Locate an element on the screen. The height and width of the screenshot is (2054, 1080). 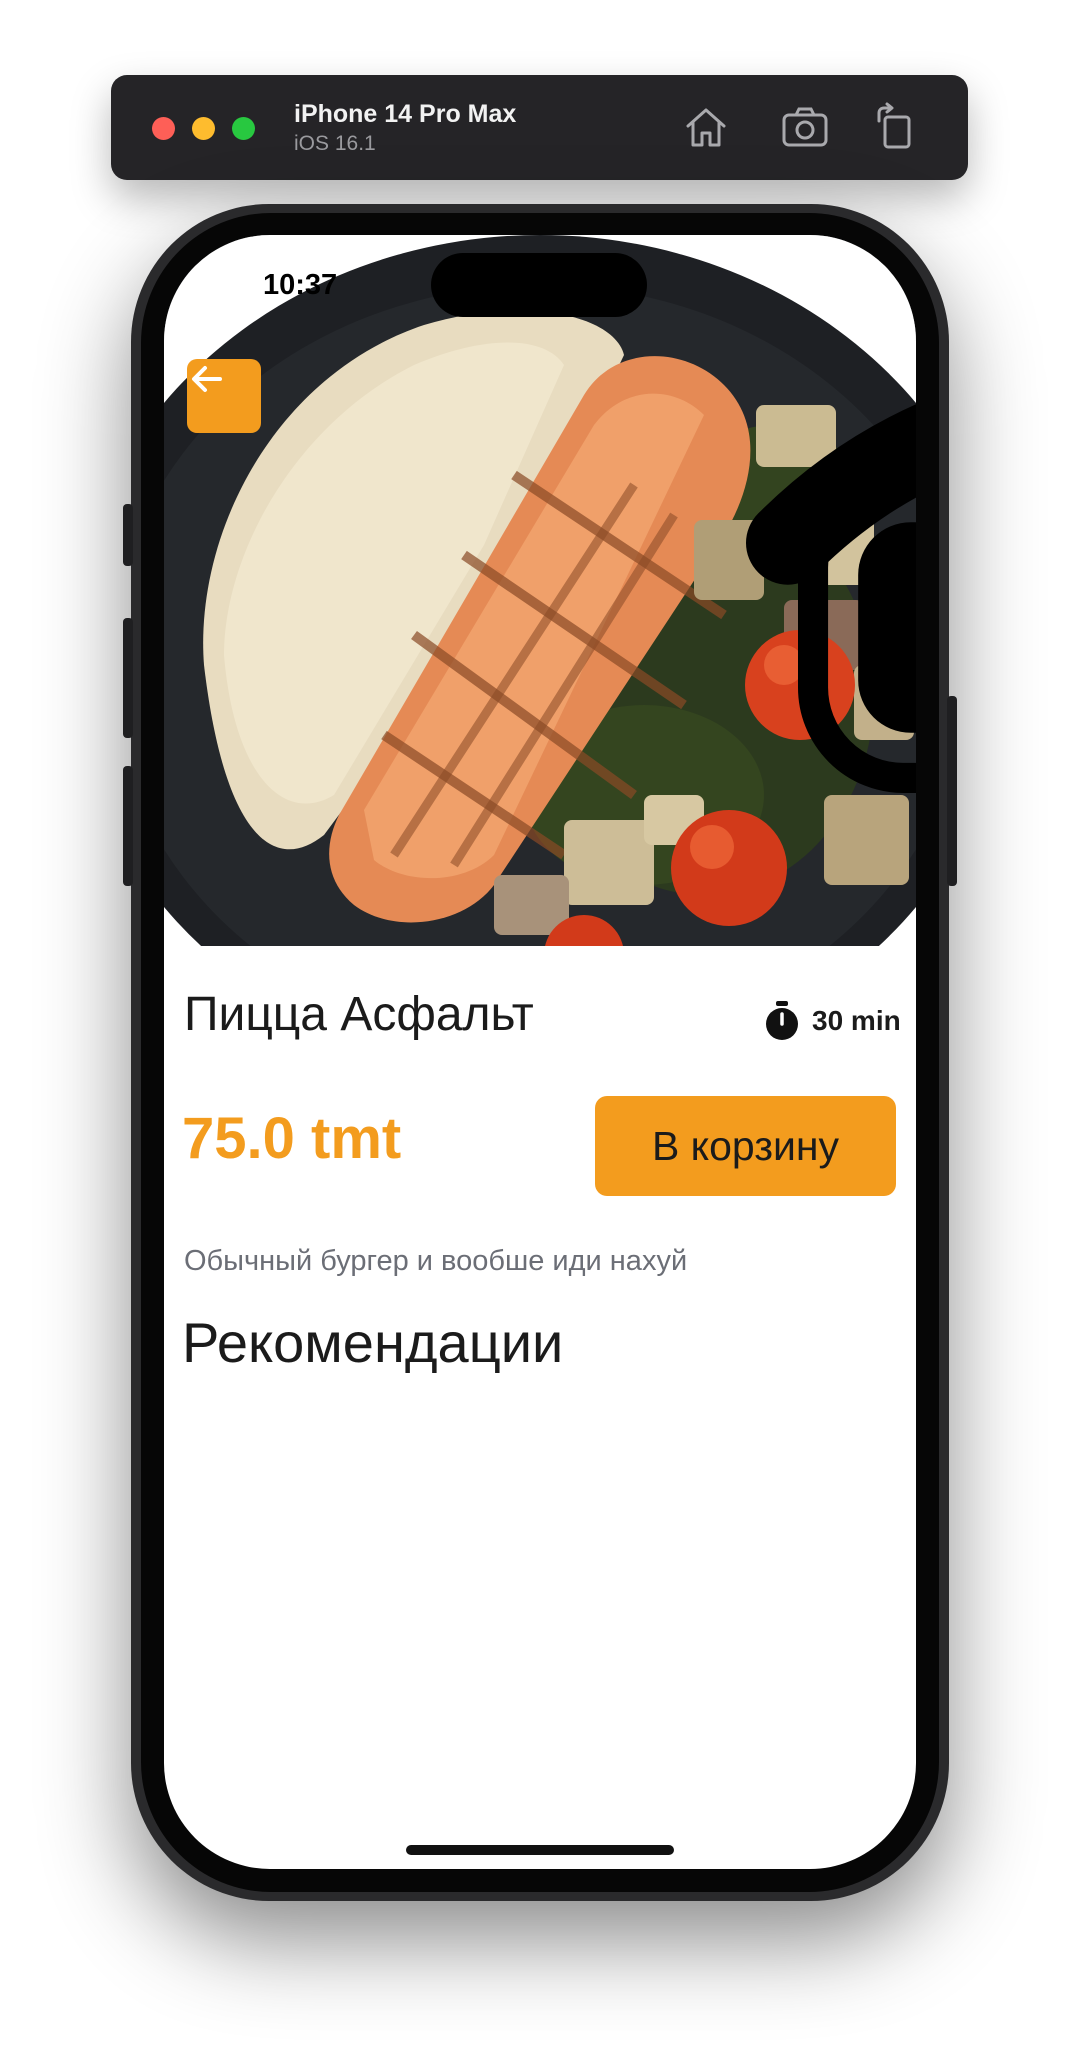
product-price: 75.0 tmt is located at coordinates (292, 1138).